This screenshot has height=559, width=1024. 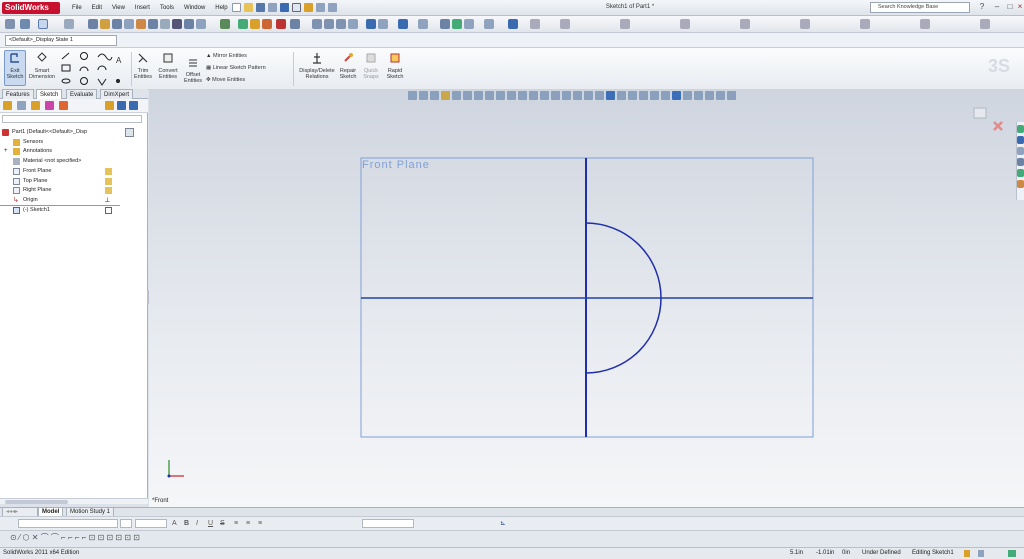 I want to click on strikethrough-button: S, so click(x=222, y=524).